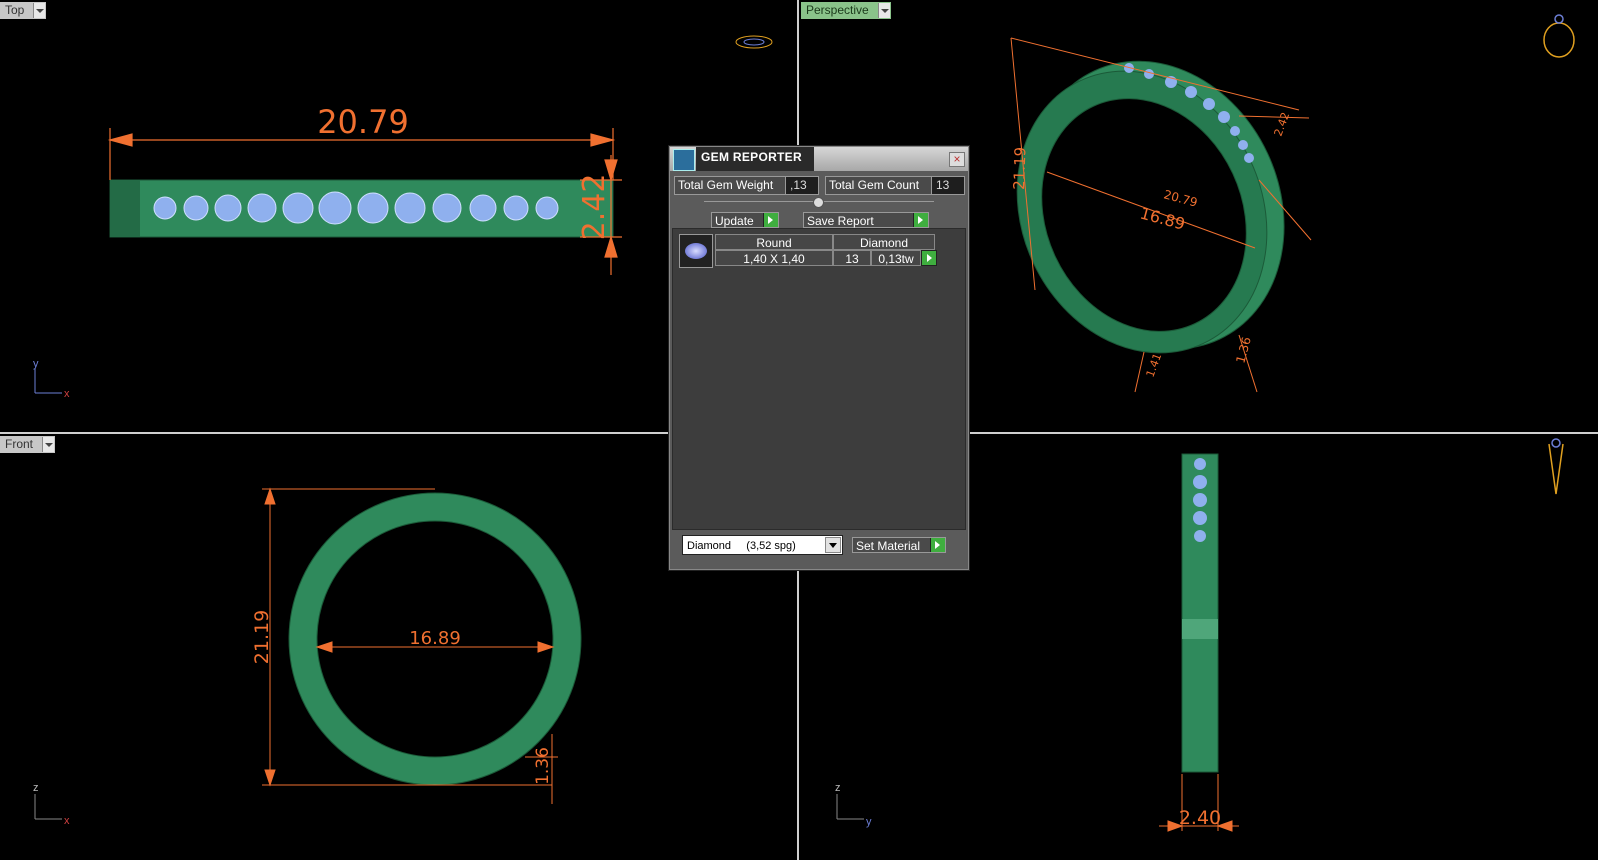 This screenshot has width=1598, height=860. Describe the element at coordinates (1243, 349) in the screenshot. I see `dim-small-b-perspective: 1.36` at that location.